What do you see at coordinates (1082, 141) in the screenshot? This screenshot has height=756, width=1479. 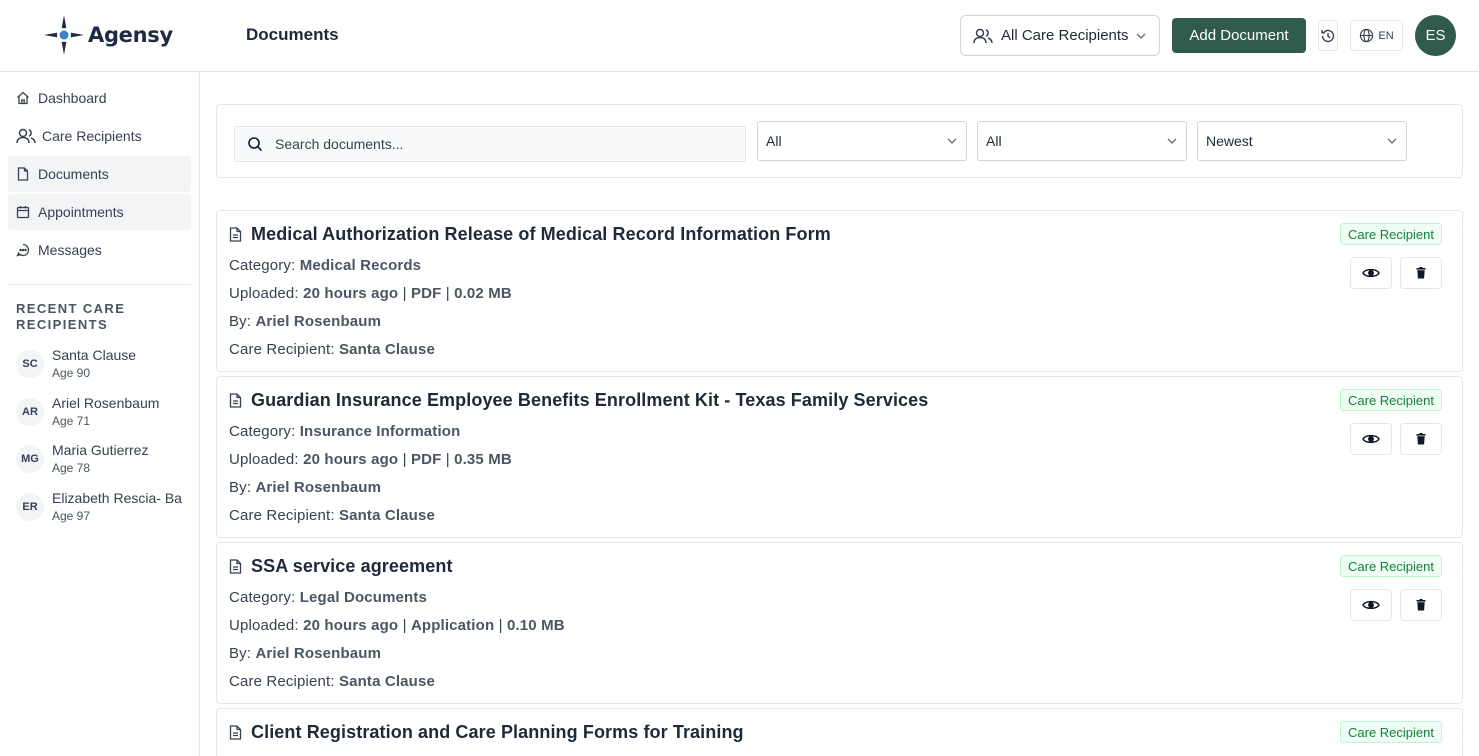 I see `type-filter-select: All` at bounding box center [1082, 141].